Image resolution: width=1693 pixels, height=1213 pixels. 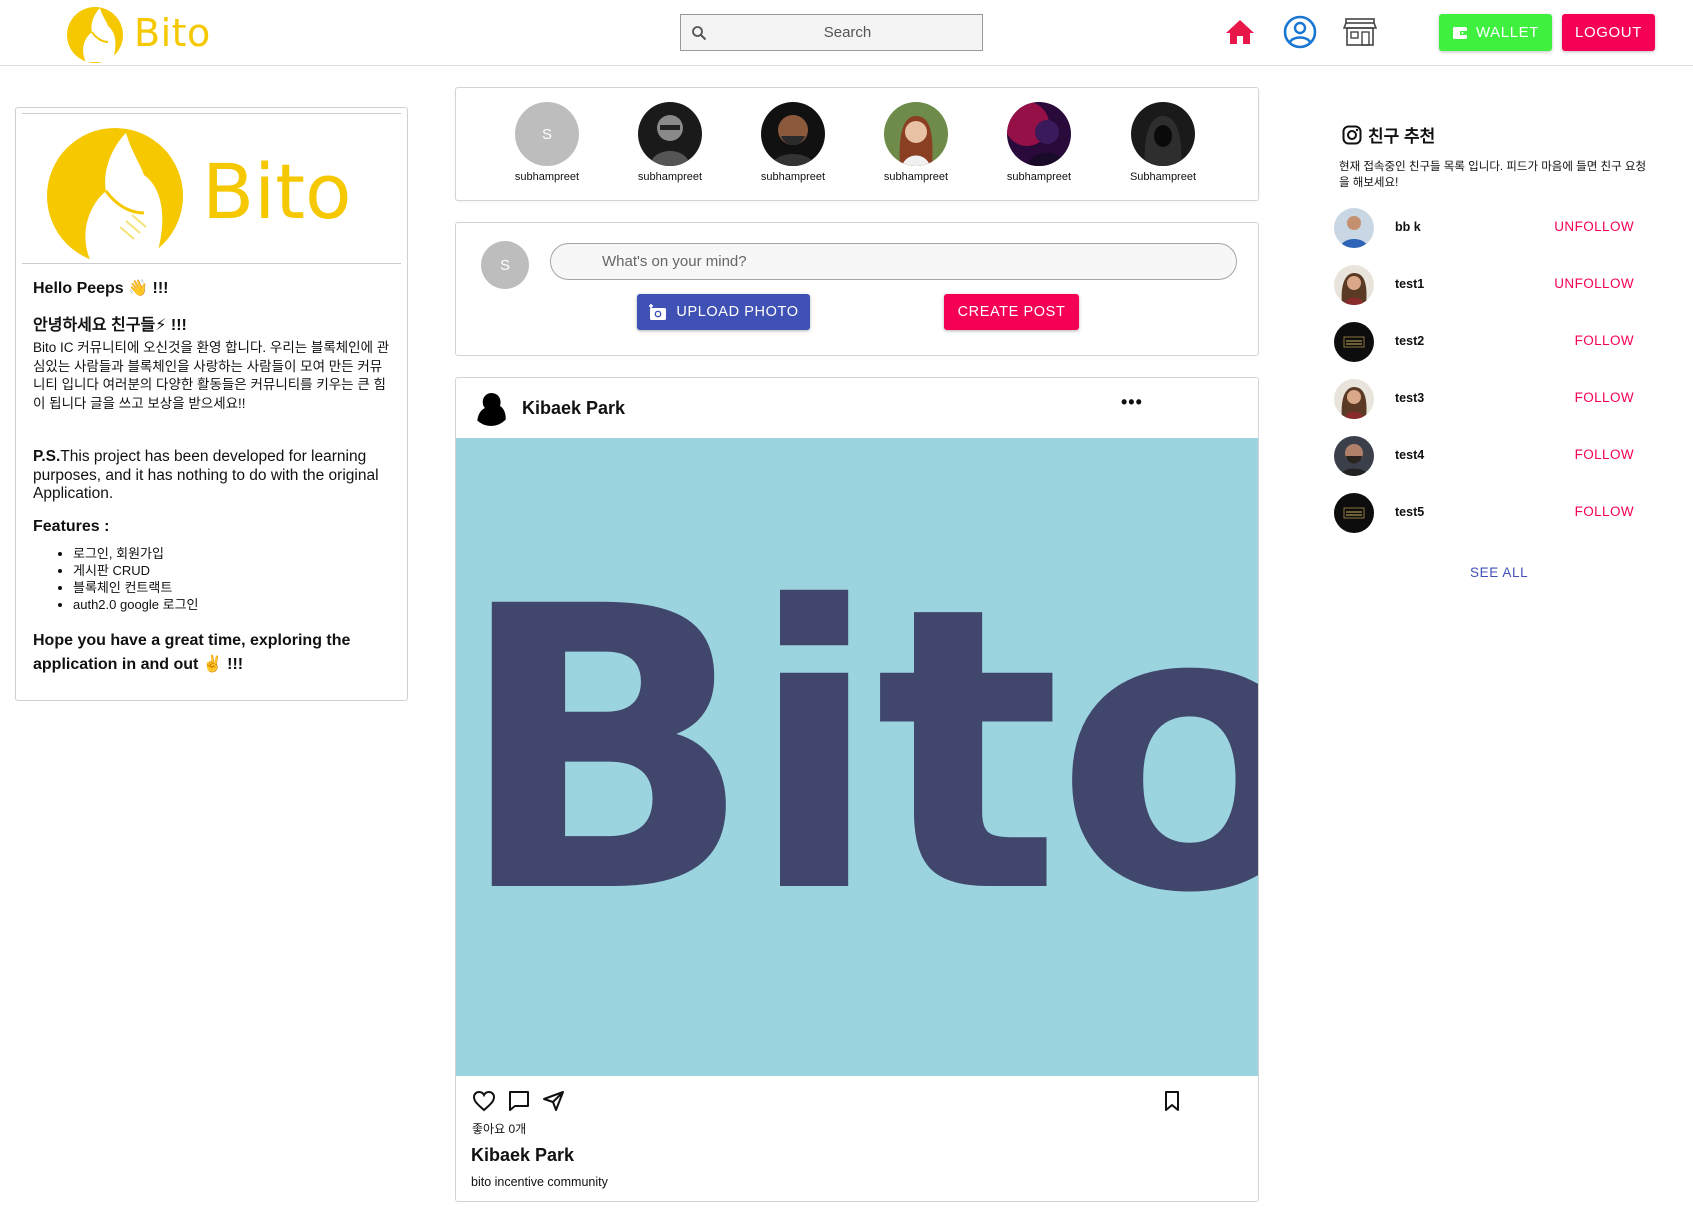 What do you see at coordinates (522, 1155) in the screenshot?
I see `caption-author: Kibaek Park` at bounding box center [522, 1155].